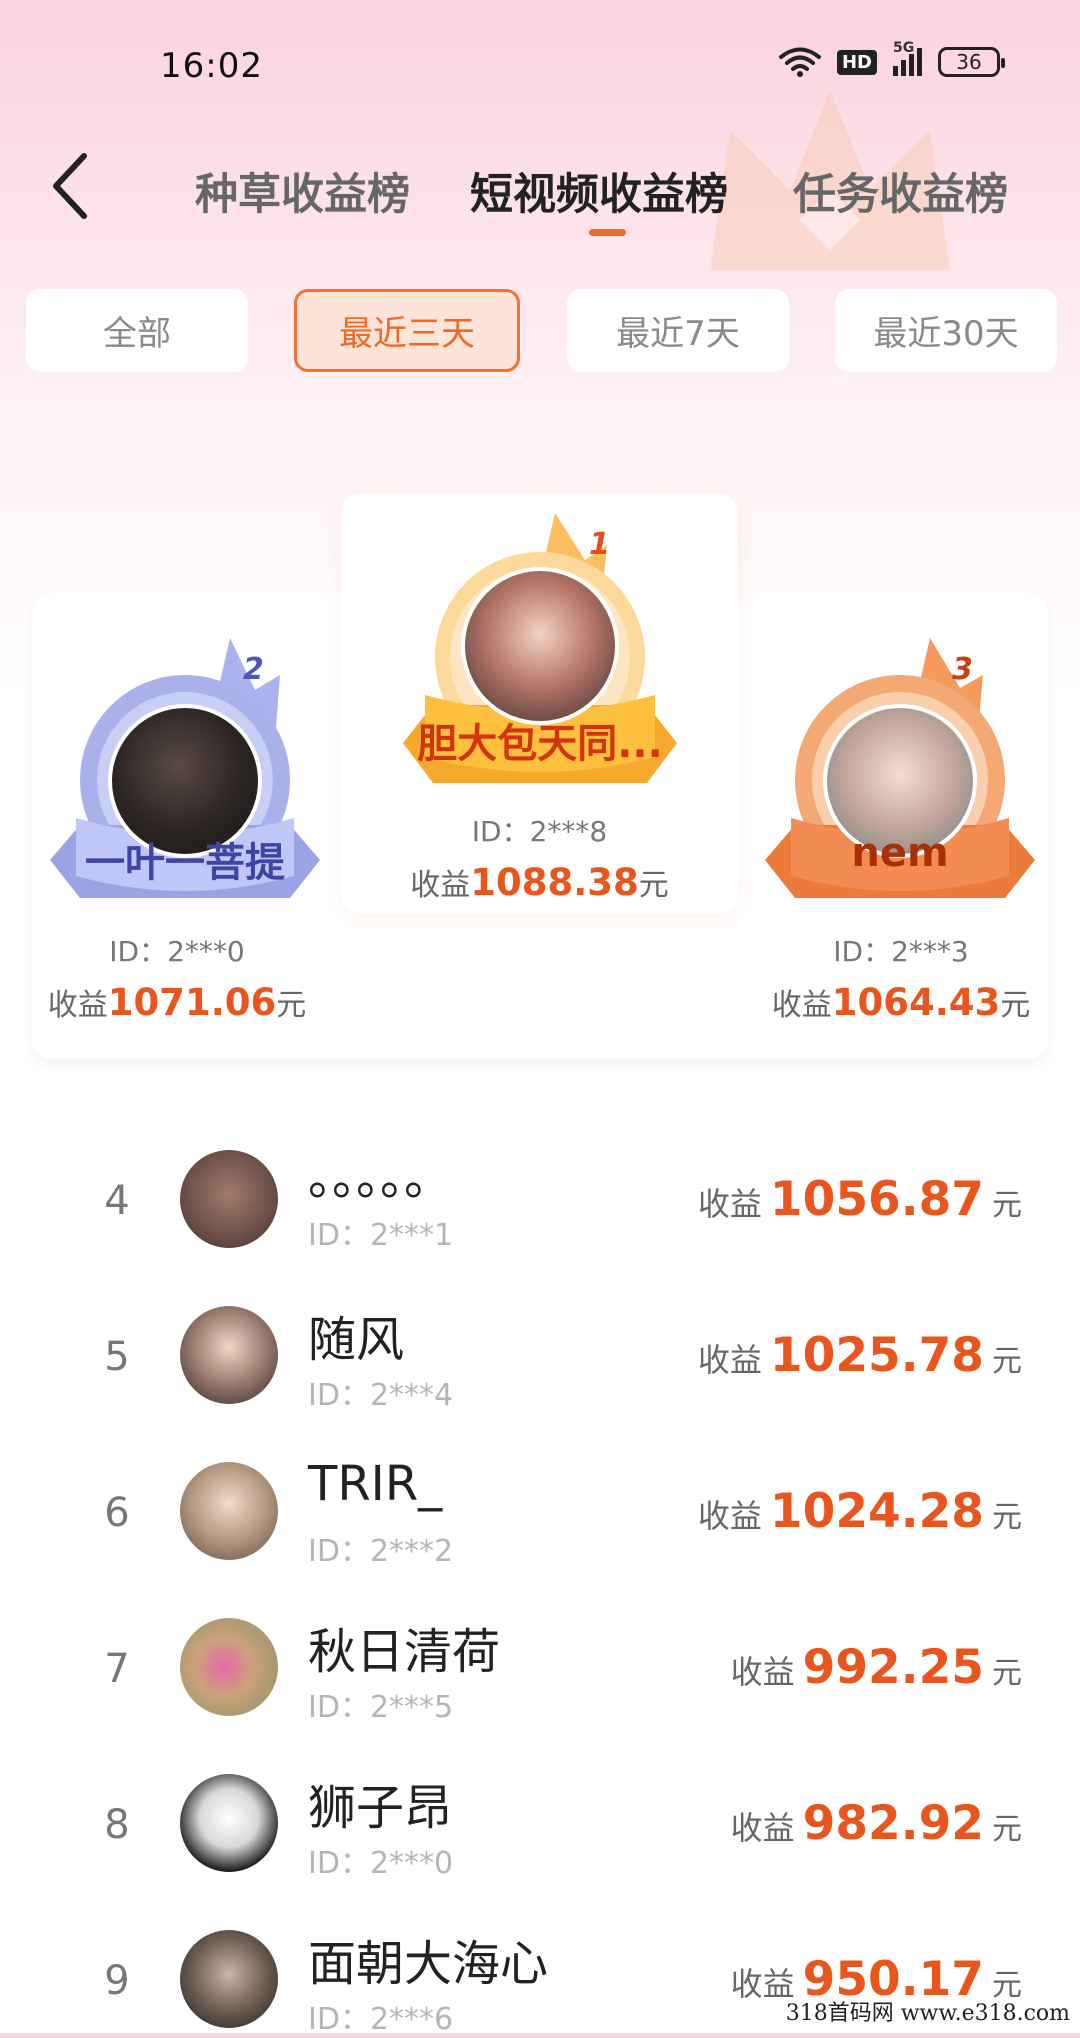 This screenshot has height=2038, width=1080. I want to click on podium-second-rank: 2, so click(253, 669).